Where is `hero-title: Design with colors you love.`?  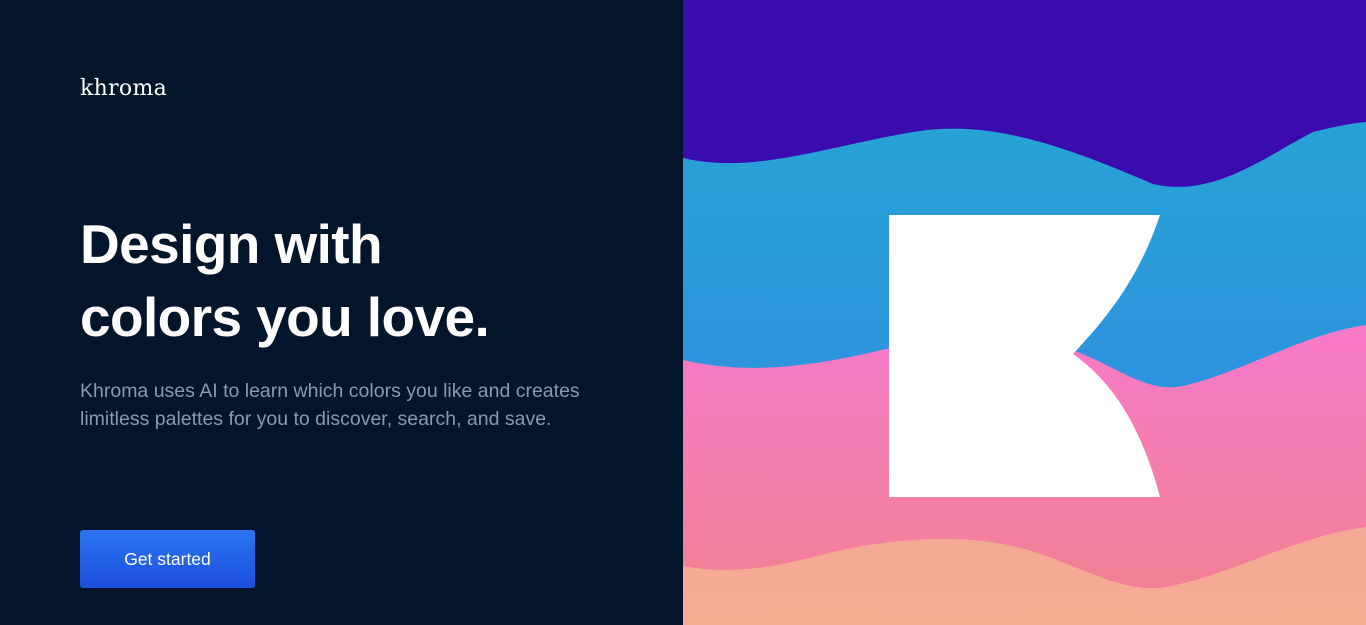 hero-title: Design with colors you love. is located at coordinates (360, 281).